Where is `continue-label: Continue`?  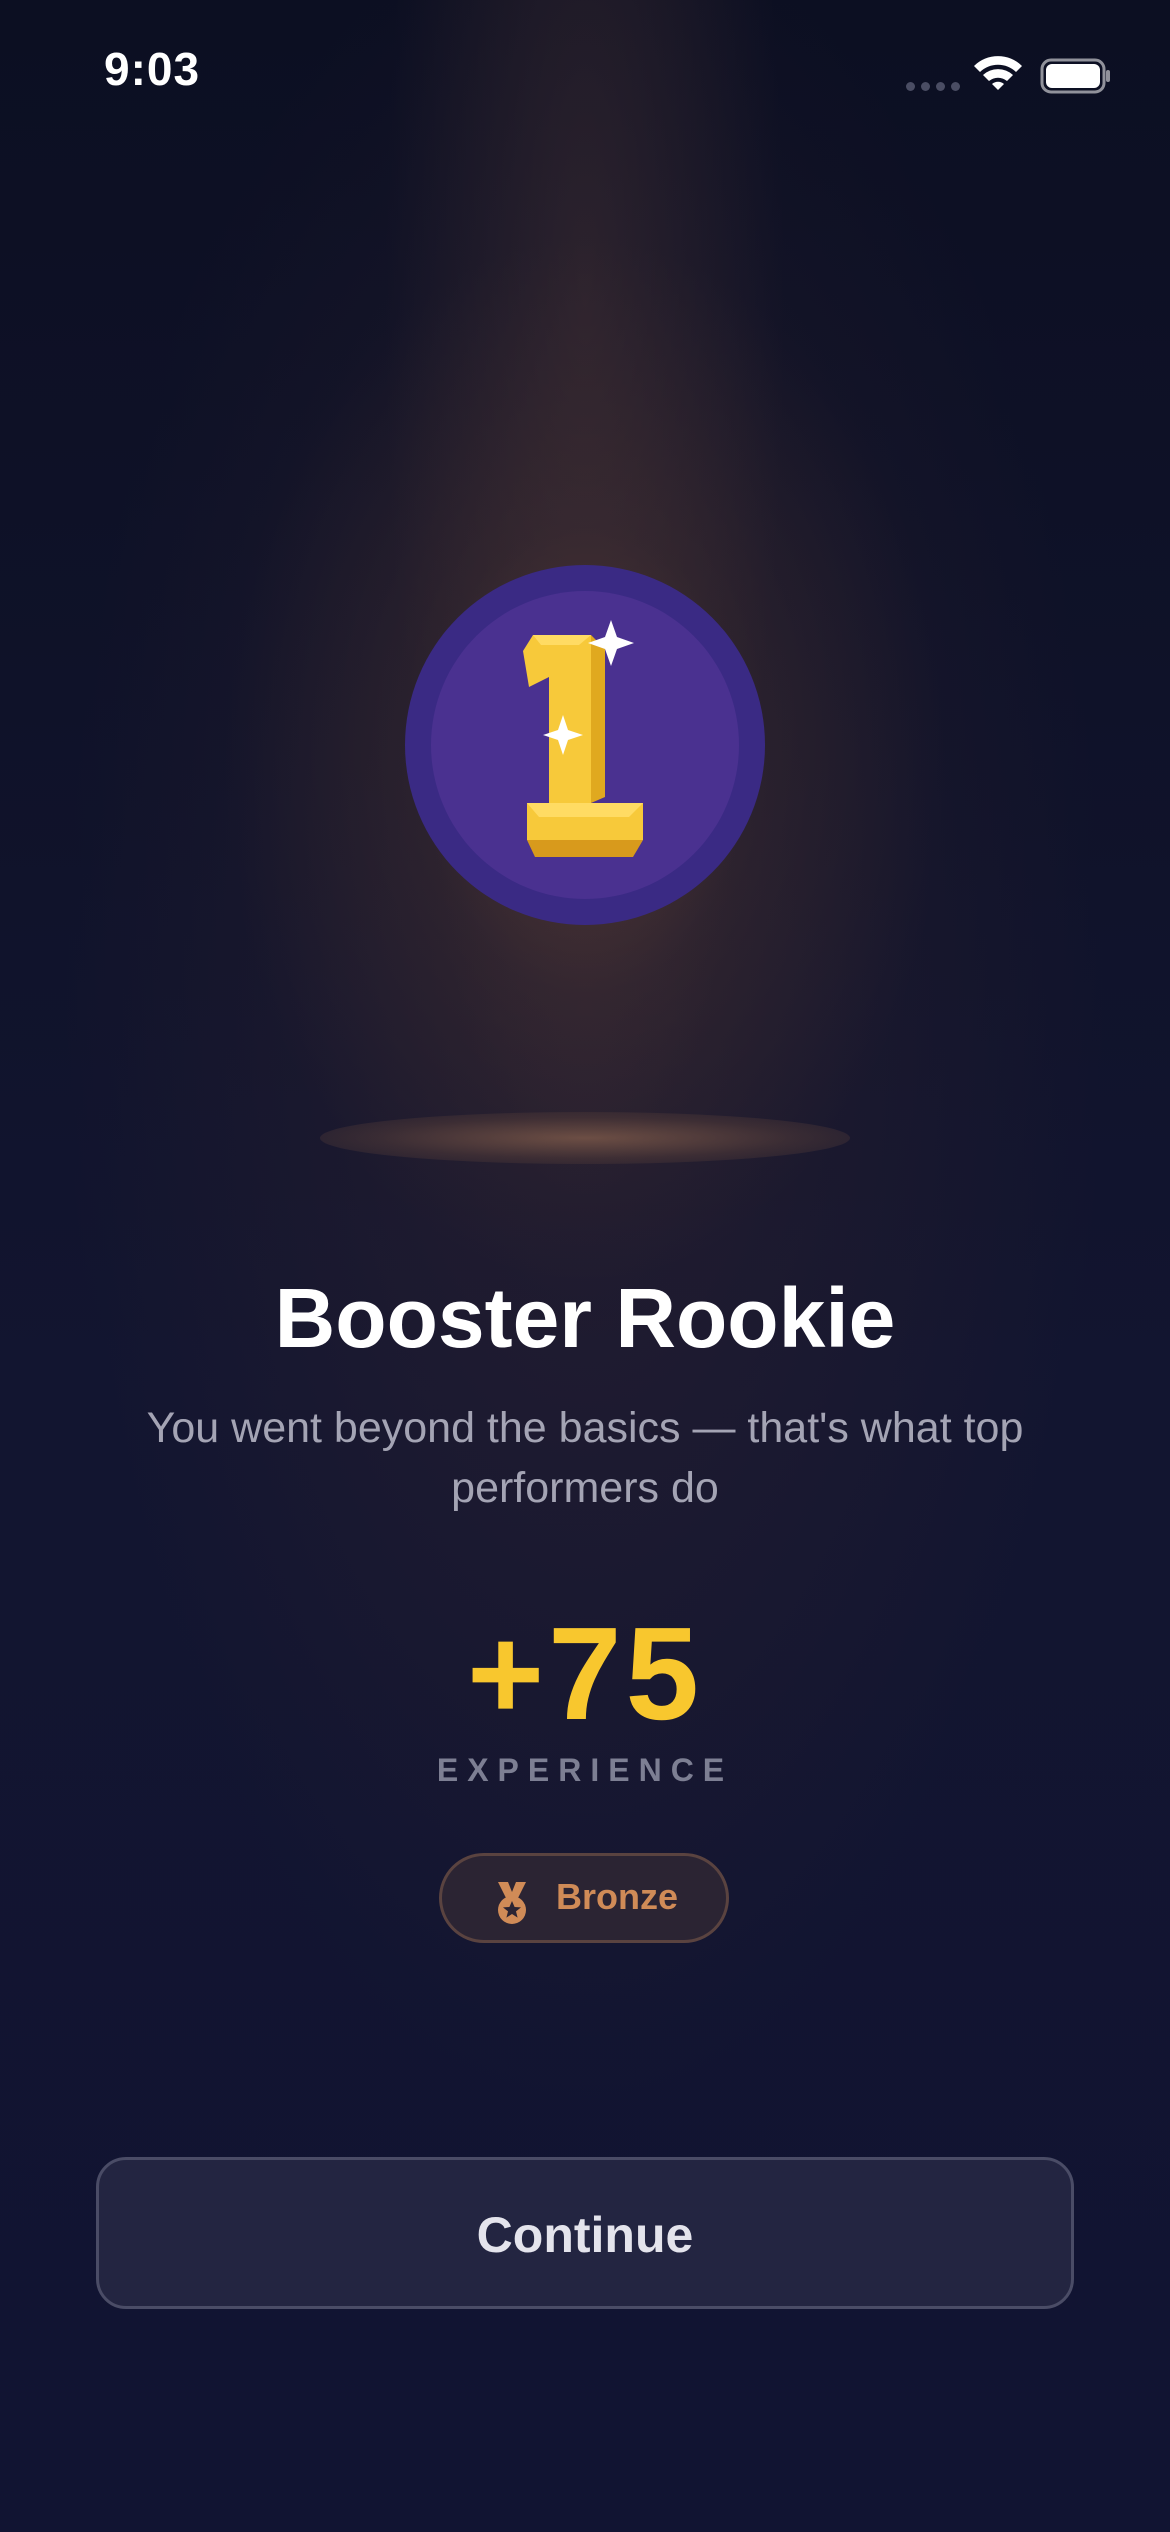
continue-label: Continue is located at coordinates (585, 2235).